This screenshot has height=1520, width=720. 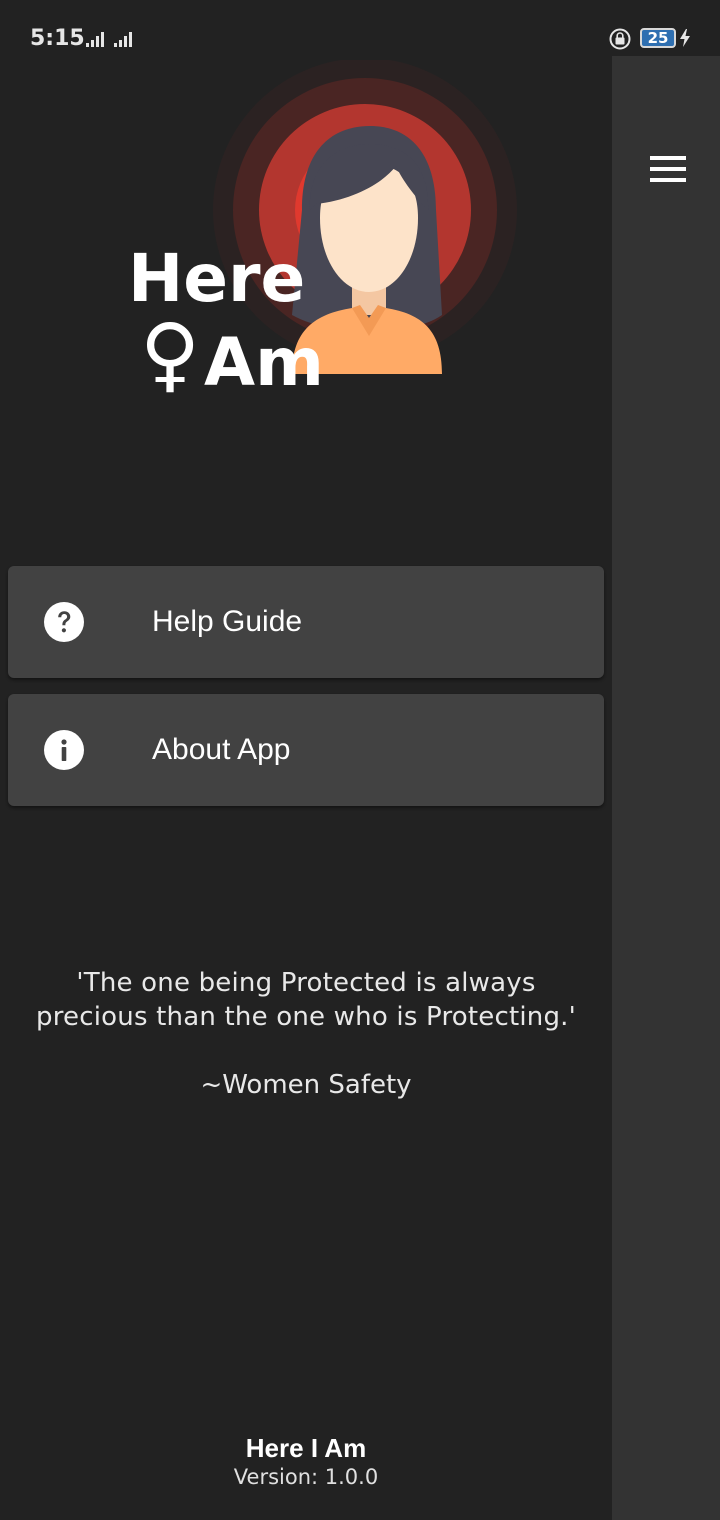 I want to click on charging-icon, so click(x=685, y=38).